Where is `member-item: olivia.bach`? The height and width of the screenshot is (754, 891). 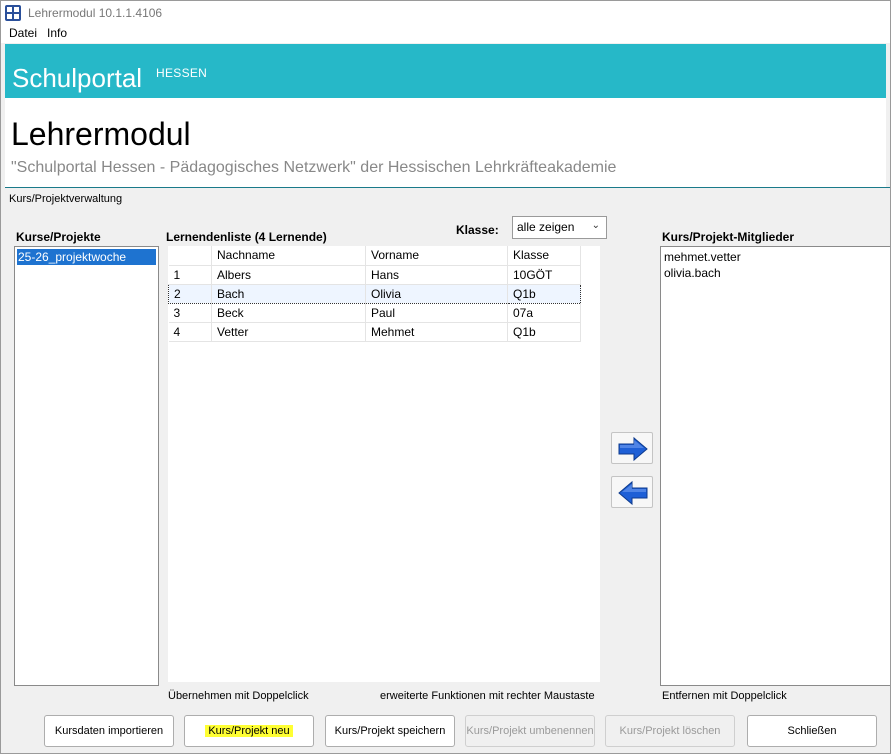
member-item: olivia.bach is located at coordinates (692, 273).